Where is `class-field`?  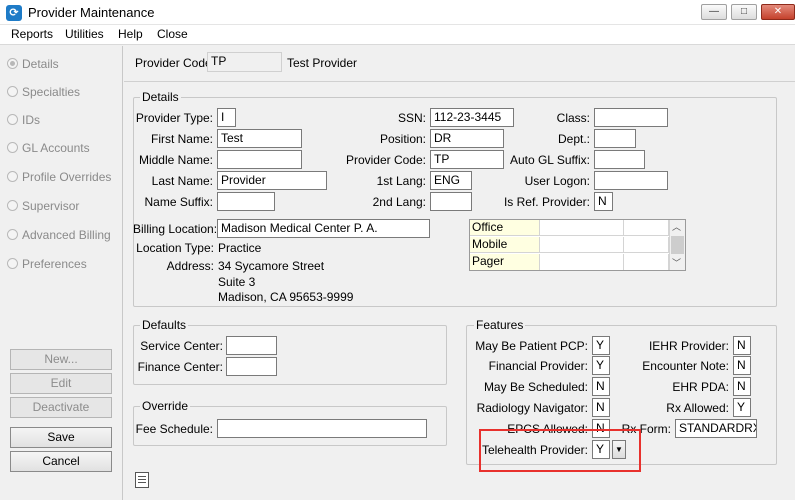
class-field is located at coordinates (631, 117).